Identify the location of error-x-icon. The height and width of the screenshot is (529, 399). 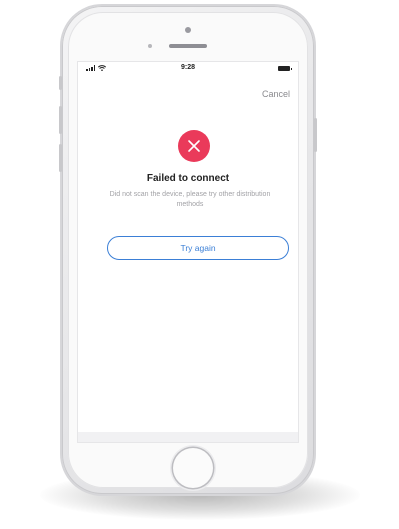
(194, 146).